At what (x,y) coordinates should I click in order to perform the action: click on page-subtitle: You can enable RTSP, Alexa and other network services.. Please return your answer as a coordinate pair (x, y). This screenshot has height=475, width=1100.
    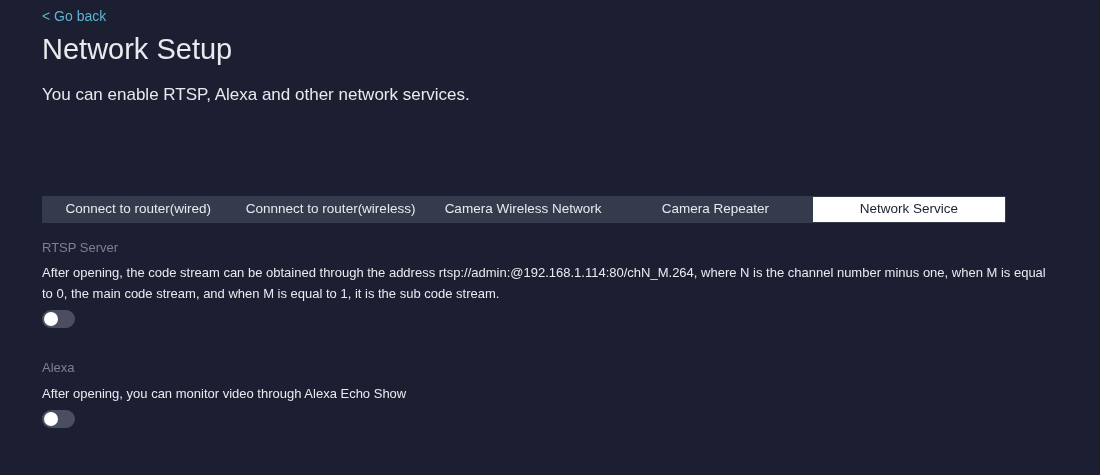
    Looking at the image, I should click on (256, 95).